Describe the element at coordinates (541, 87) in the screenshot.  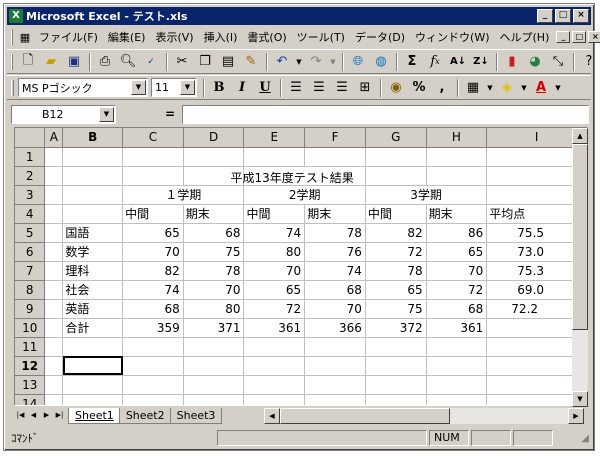
I see `font-color-icon: A` at that location.